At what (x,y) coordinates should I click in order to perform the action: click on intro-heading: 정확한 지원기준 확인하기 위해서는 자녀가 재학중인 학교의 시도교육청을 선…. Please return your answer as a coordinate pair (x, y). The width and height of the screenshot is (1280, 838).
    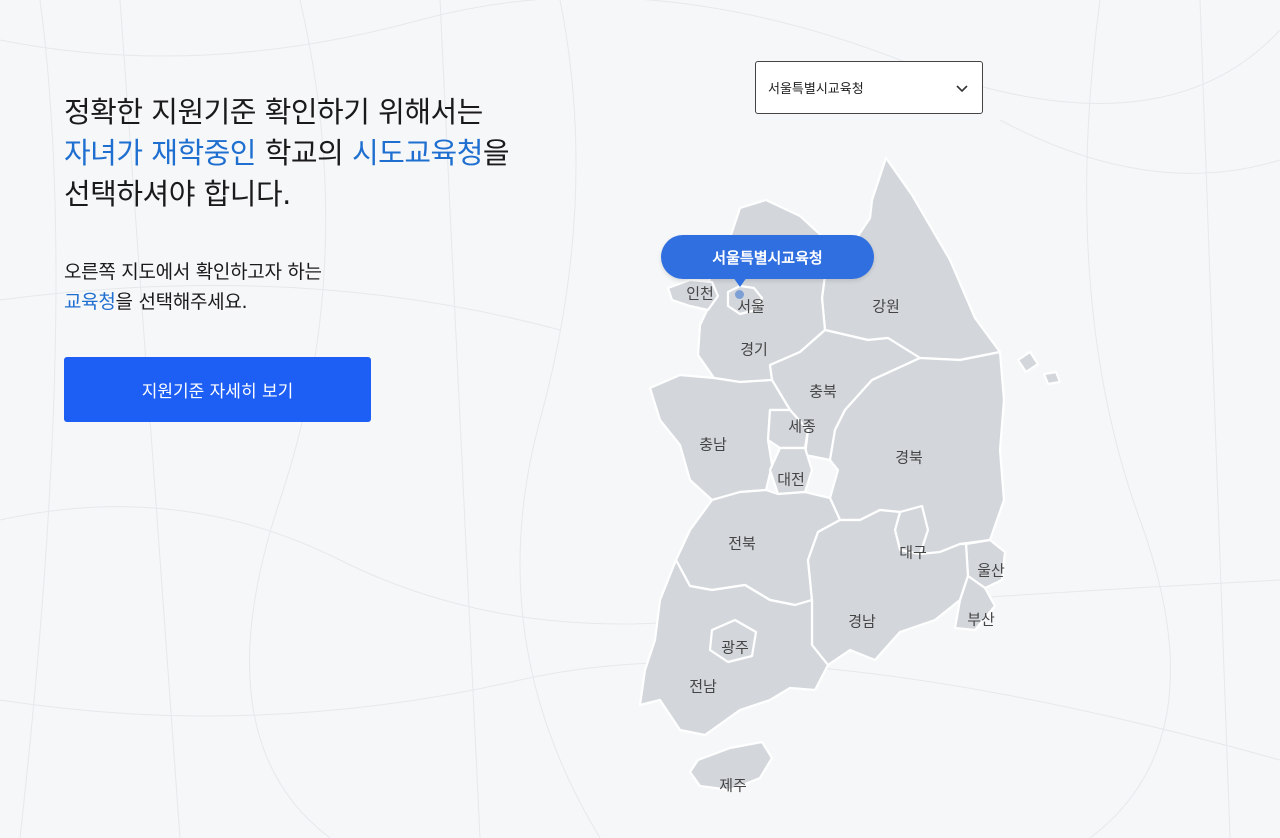
    Looking at the image, I should click on (344, 153).